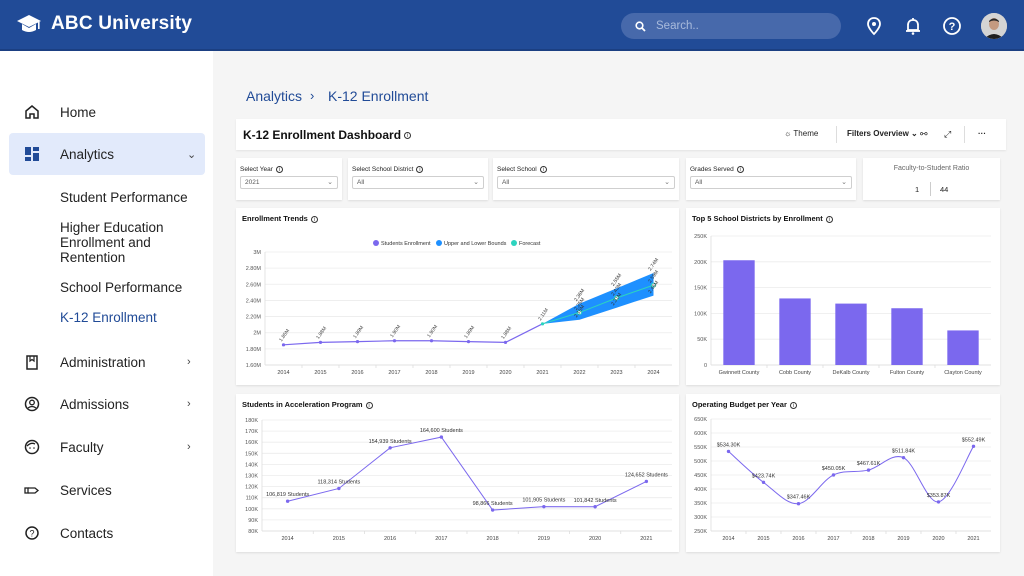 The height and width of the screenshot is (576, 1024). Describe the element at coordinates (418, 182) in the screenshot. I see `school-district-select: All ⌄` at that location.